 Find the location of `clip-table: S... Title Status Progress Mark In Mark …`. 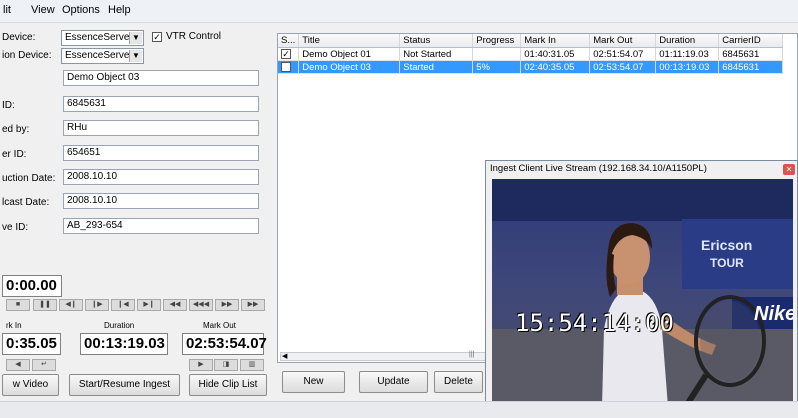

clip-table: S... Title Status Progress Mark In Mark … is located at coordinates (531, 54).